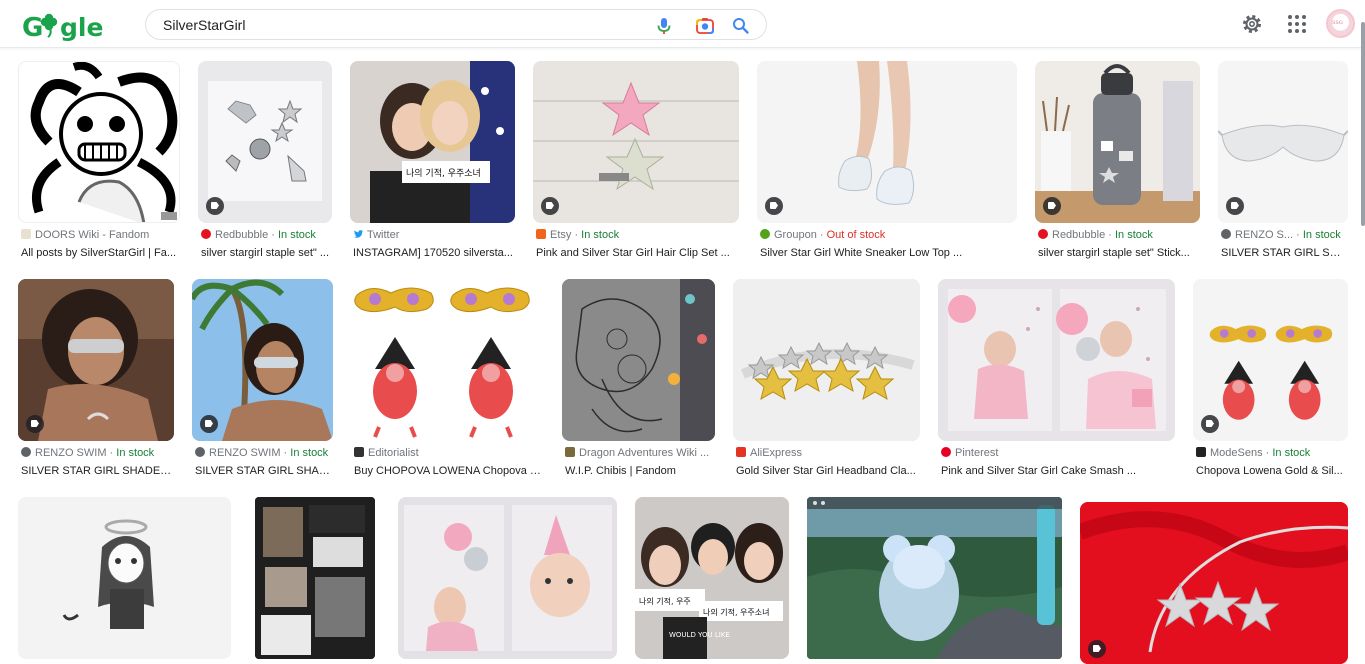  I want to click on result-source: RENZO S... · In stock, so click(1286, 235).